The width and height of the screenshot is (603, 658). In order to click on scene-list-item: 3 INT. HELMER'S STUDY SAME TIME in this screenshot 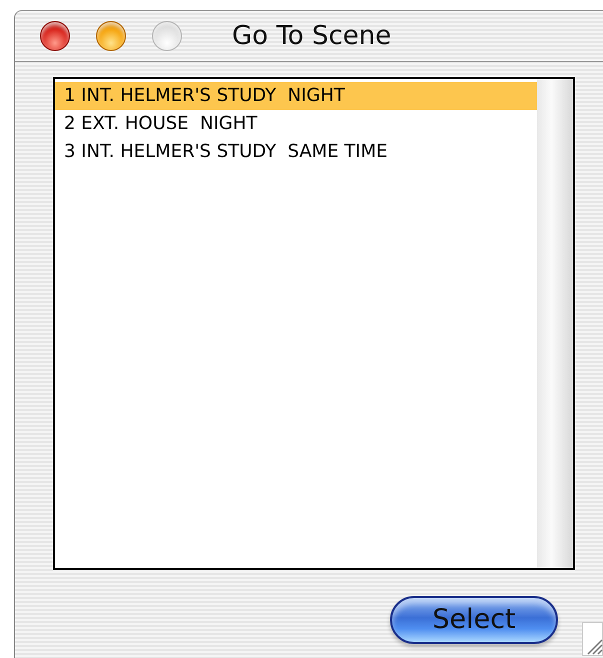, I will do `click(296, 152)`.